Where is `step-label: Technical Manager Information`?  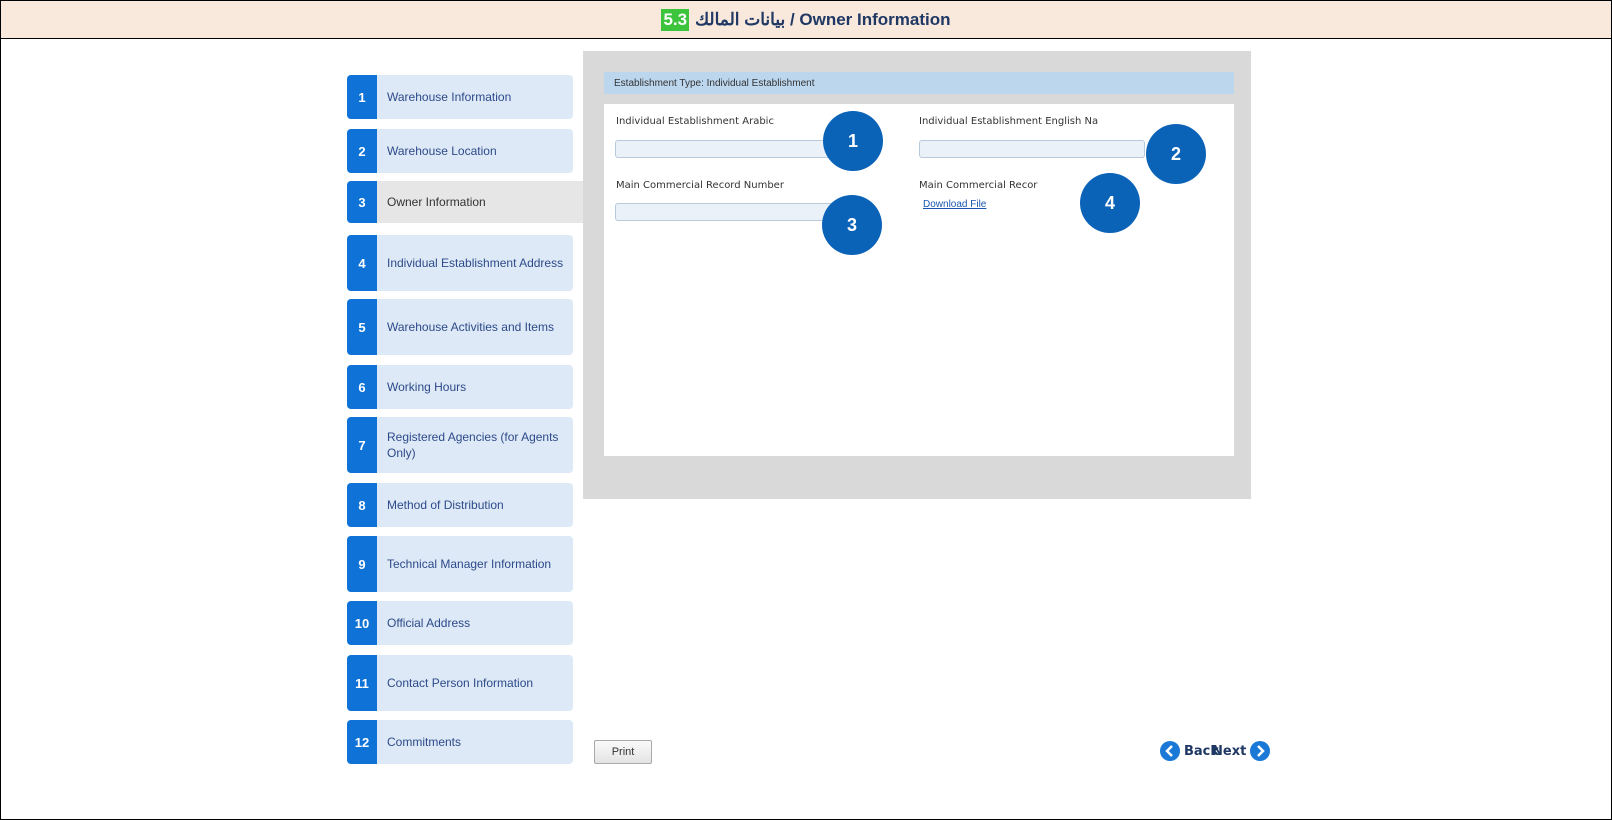
step-label: Technical Manager Information is located at coordinates (469, 564).